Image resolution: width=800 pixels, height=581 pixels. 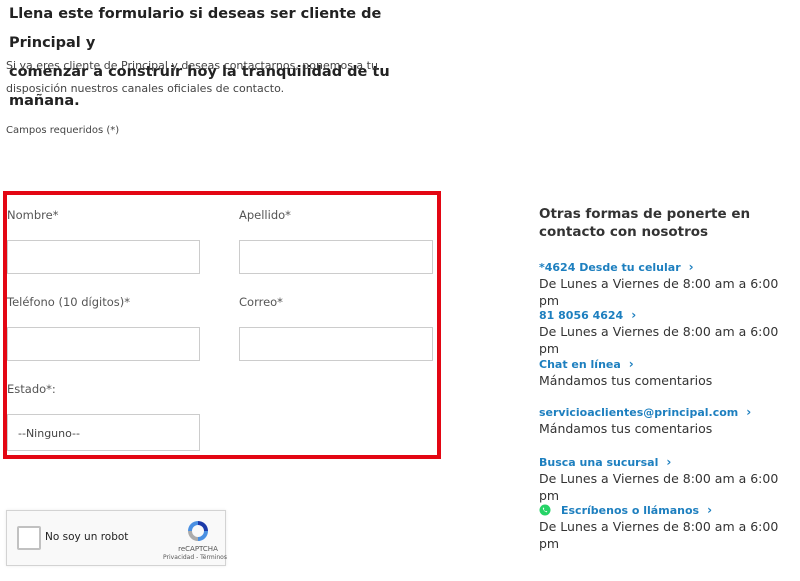 I want to click on recaptcha-label: No soy un robot, so click(x=87, y=537).